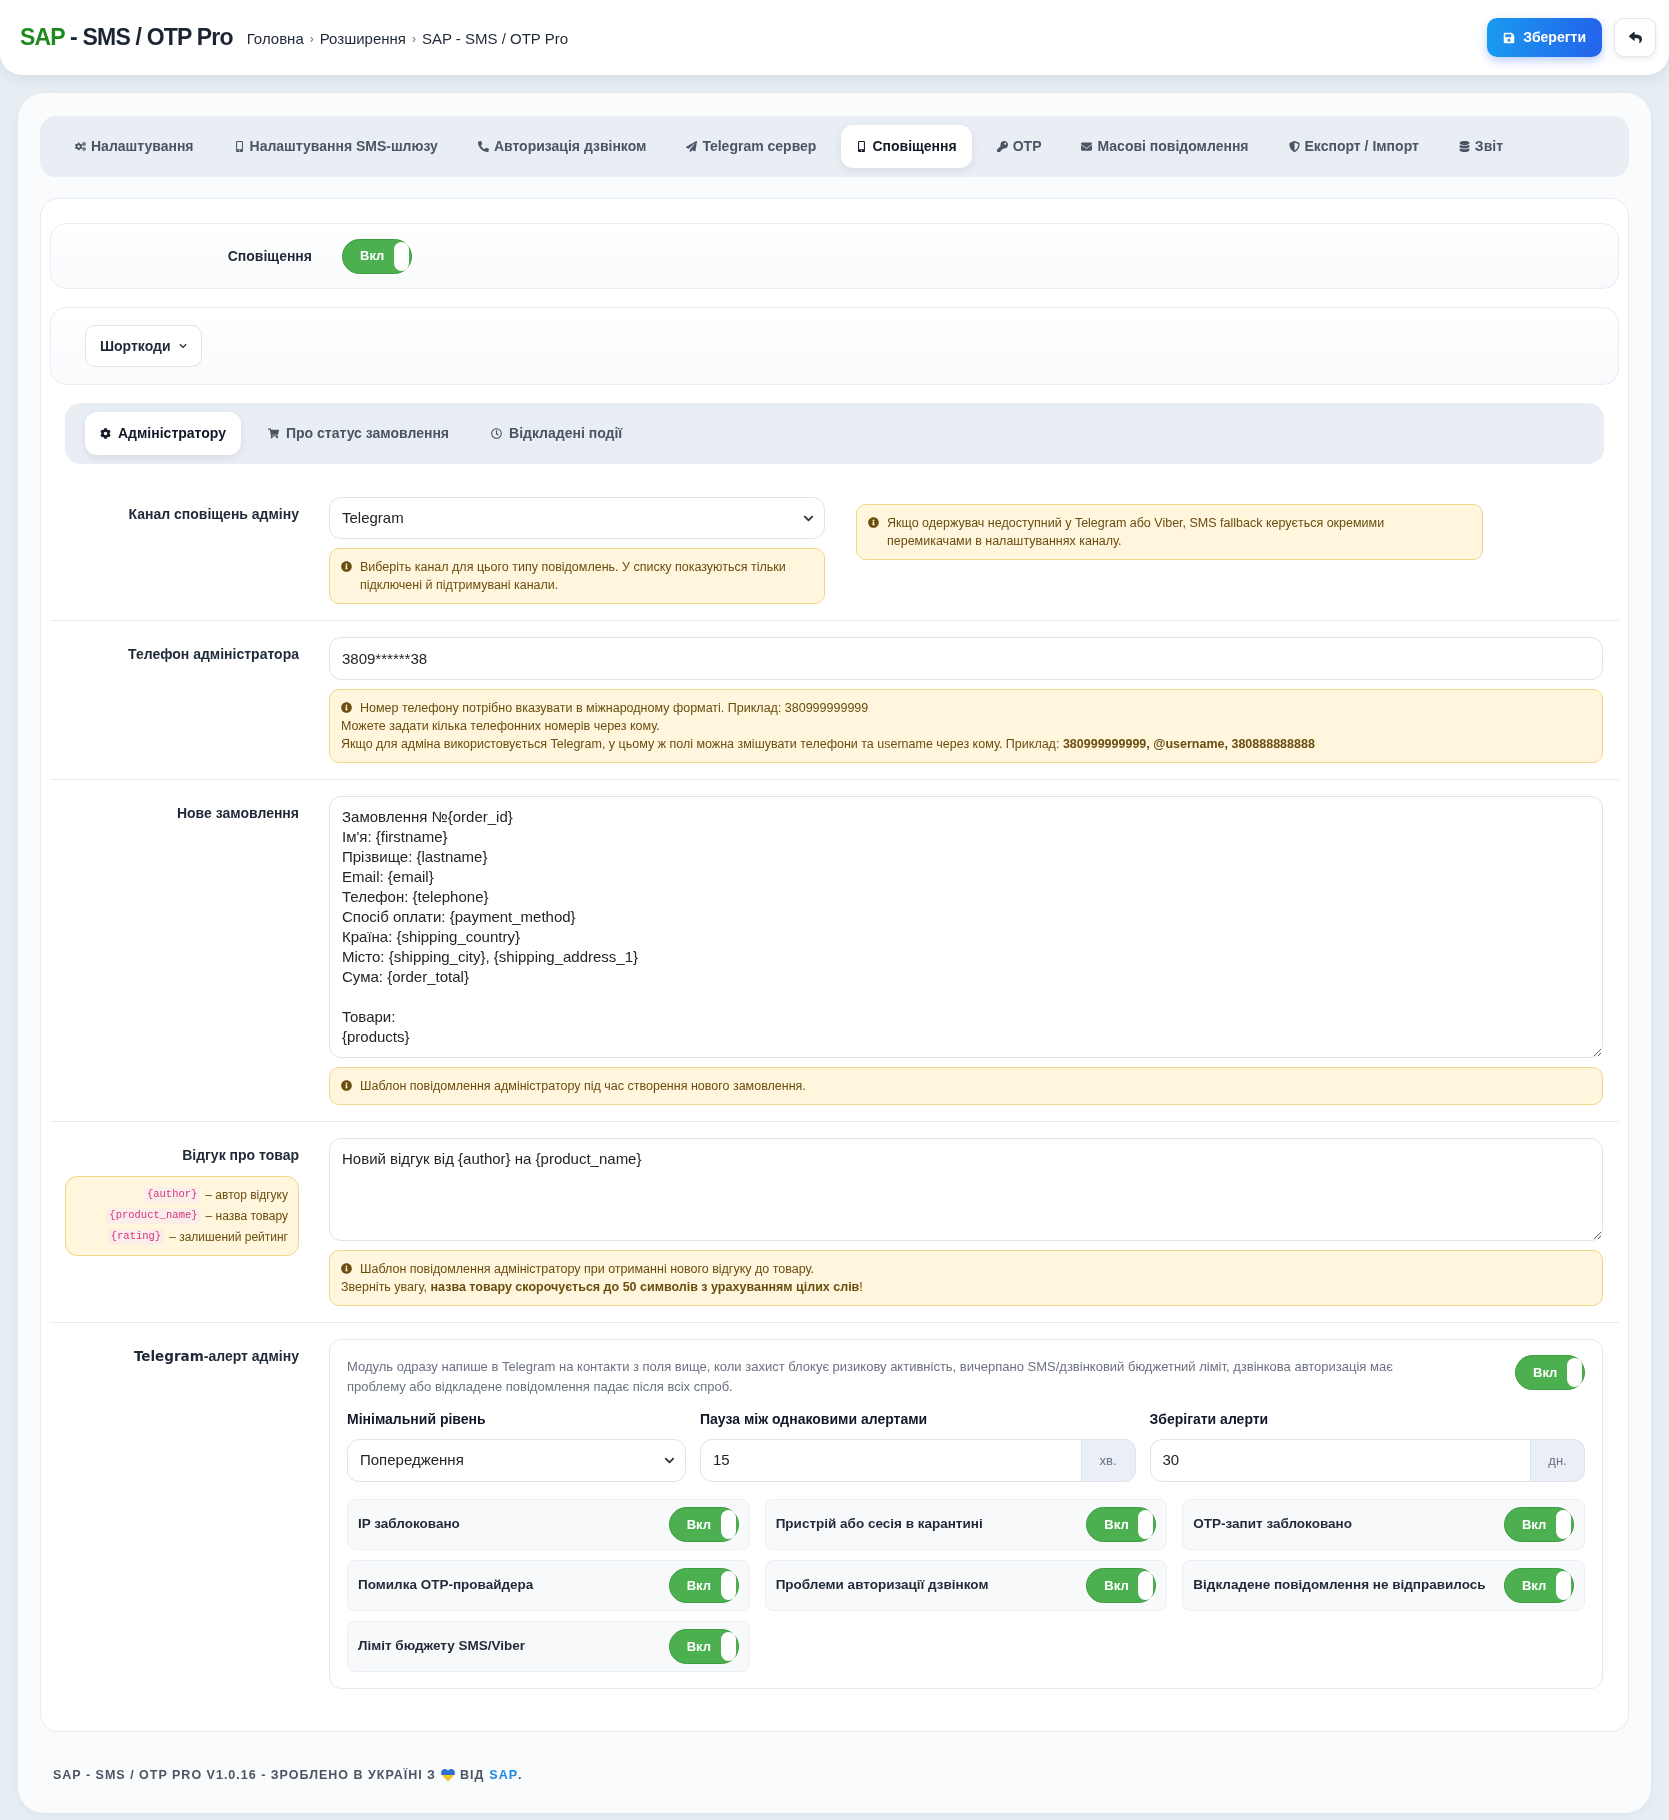  I want to click on message-textarea: Замовлення №{order_id} Ім'я: {firstname} Прізвище: {lastname} Email: {email} Телефон: {telephone} Спосіб оплати: {payment_method} Країна: {shipping_country} Місто: {shipping_city}, {shipping_address_1} Сума: {order_total} Товари: {products}, so click(966, 927).